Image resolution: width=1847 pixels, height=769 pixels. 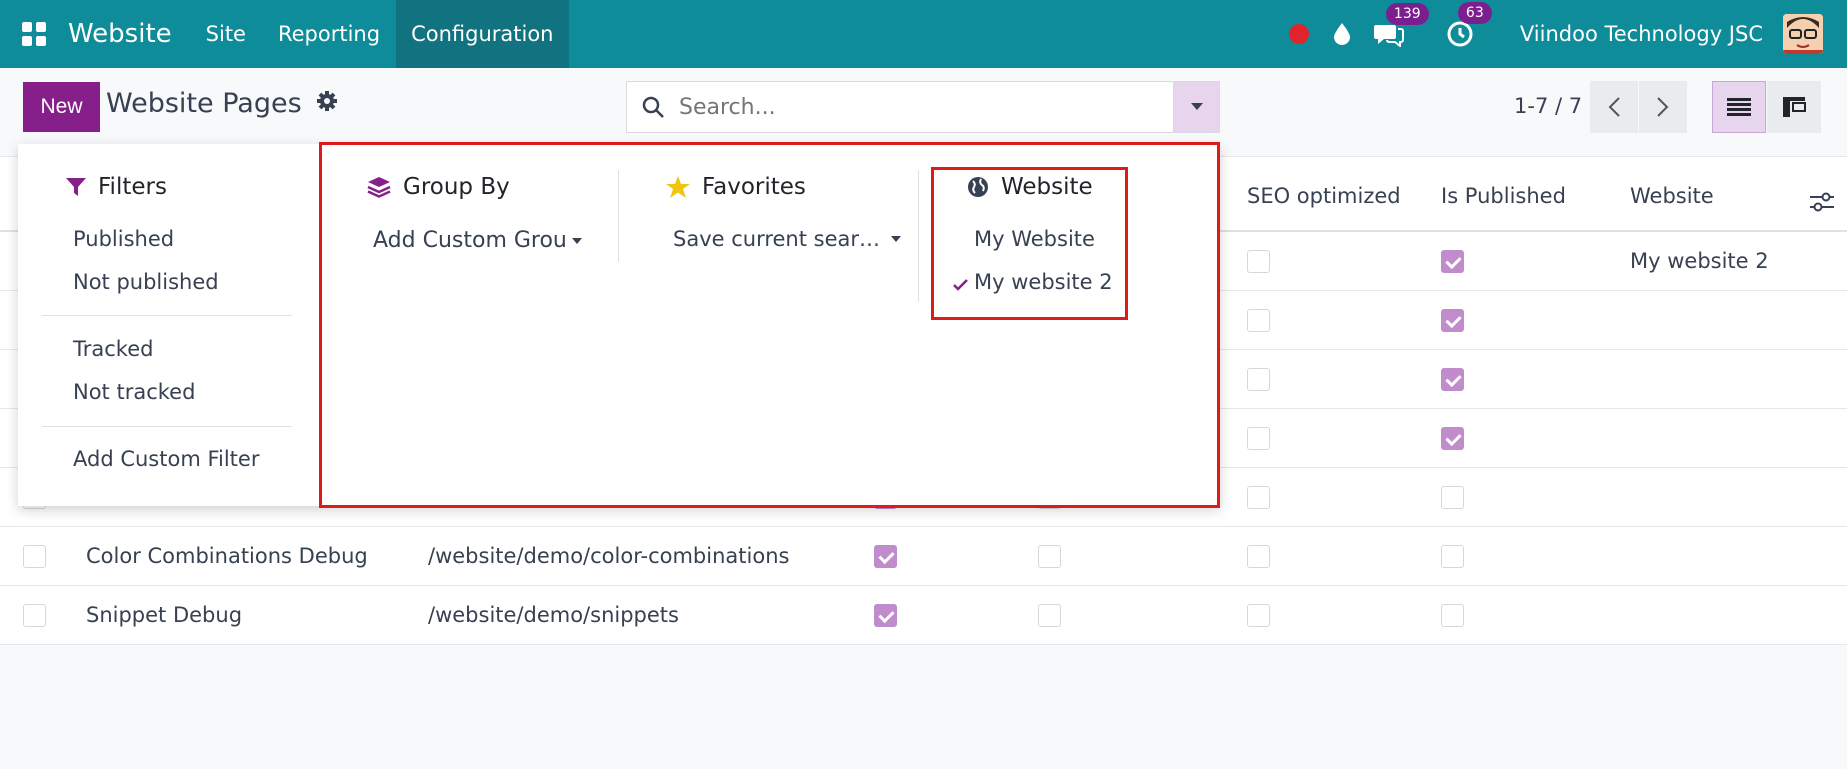 I want to click on filter-published: Published, so click(x=123, y=239).